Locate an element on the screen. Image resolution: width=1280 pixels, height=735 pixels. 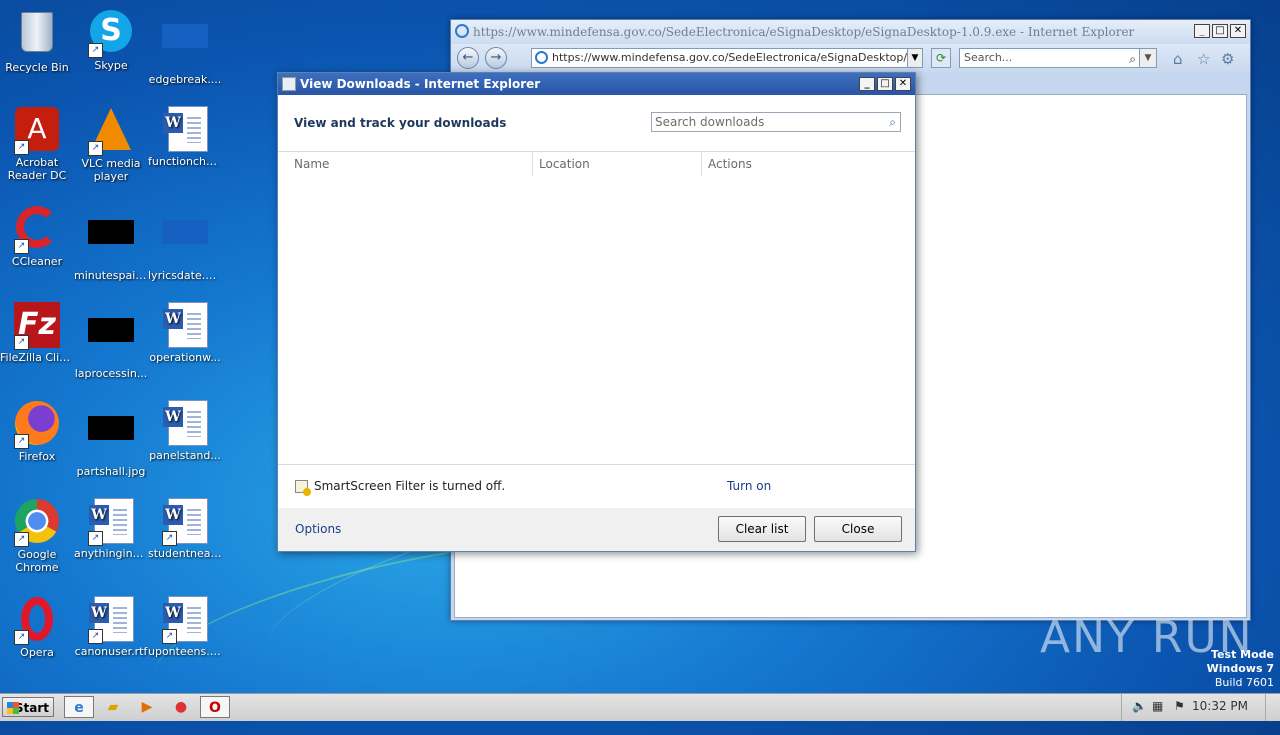
desktop-icon: Recycle Bin is located at coordinates (37, 41).